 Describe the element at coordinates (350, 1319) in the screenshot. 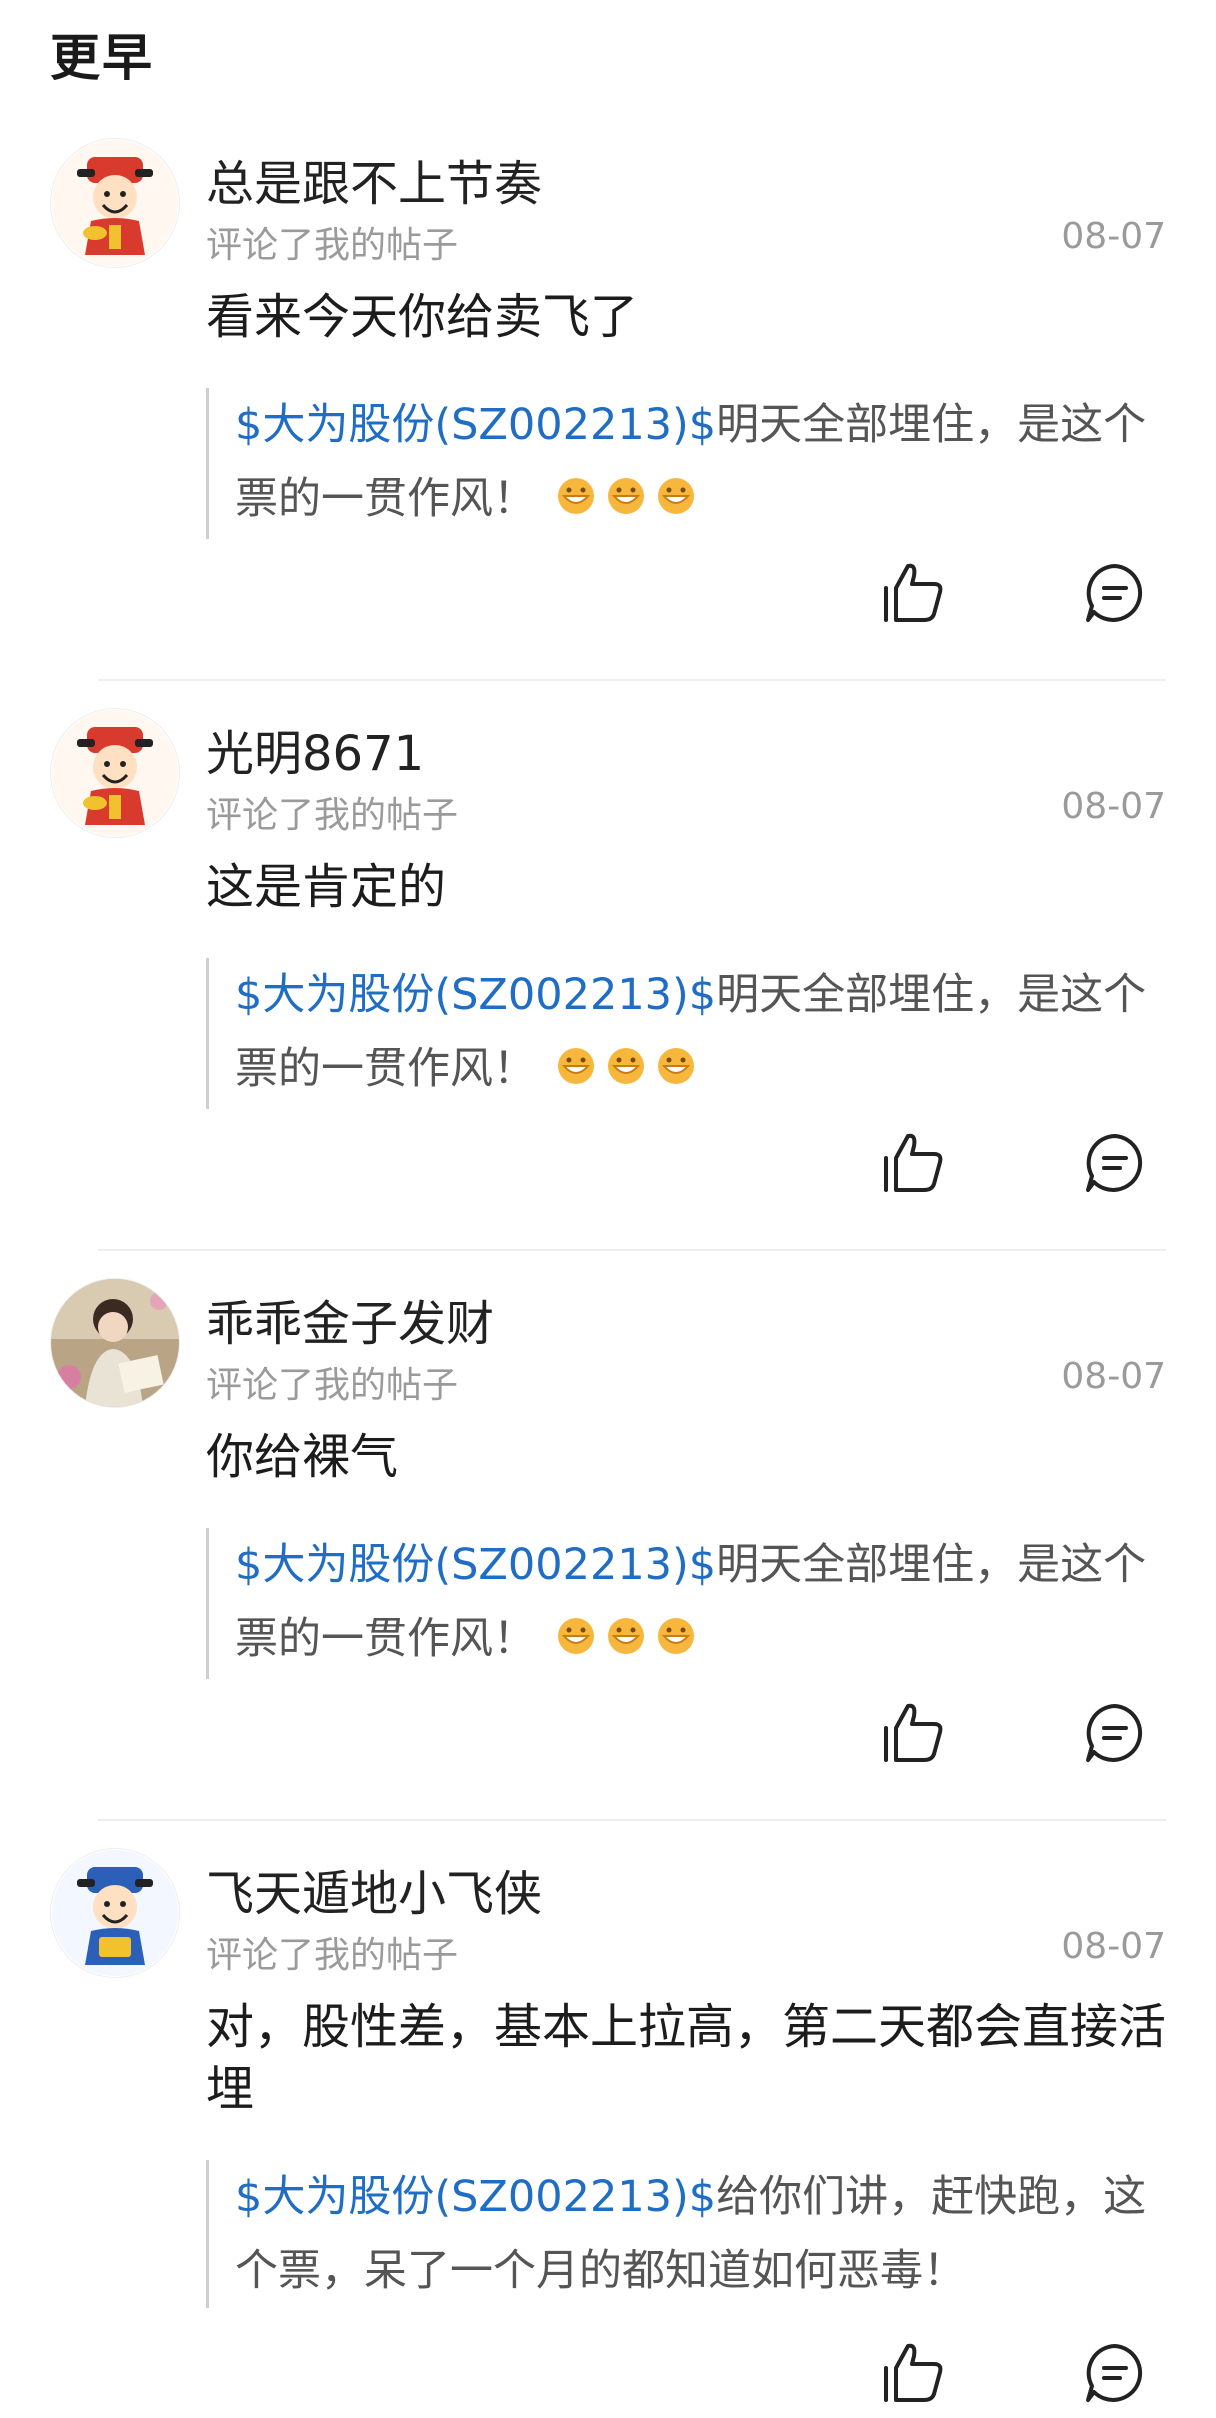

I see `username: 乖乖金子发财` at that location.